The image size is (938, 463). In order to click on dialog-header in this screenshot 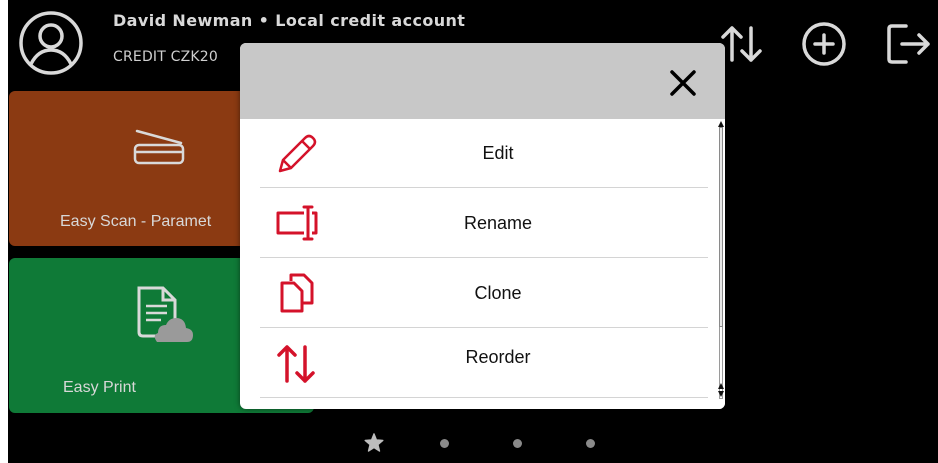, I will do `click(482, 81)`.